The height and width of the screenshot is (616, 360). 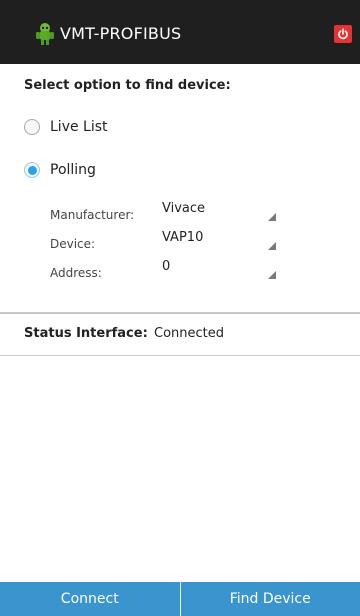 I want to click on radio-label-polling: Polling, so click(x=73, y=170).